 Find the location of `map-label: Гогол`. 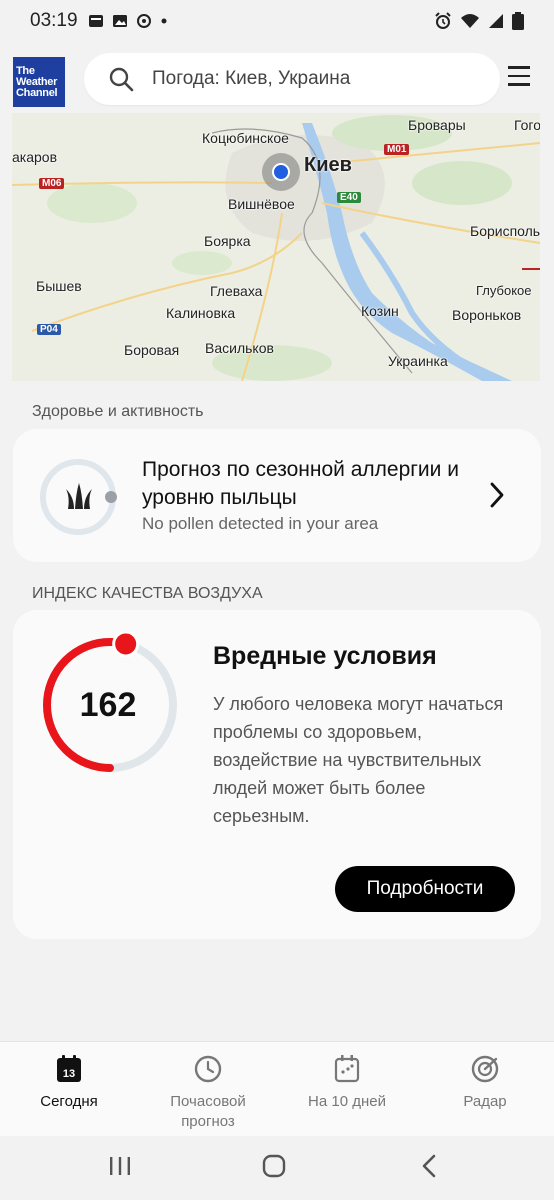

map-label: Гогол is located at coordinates (527, 125).